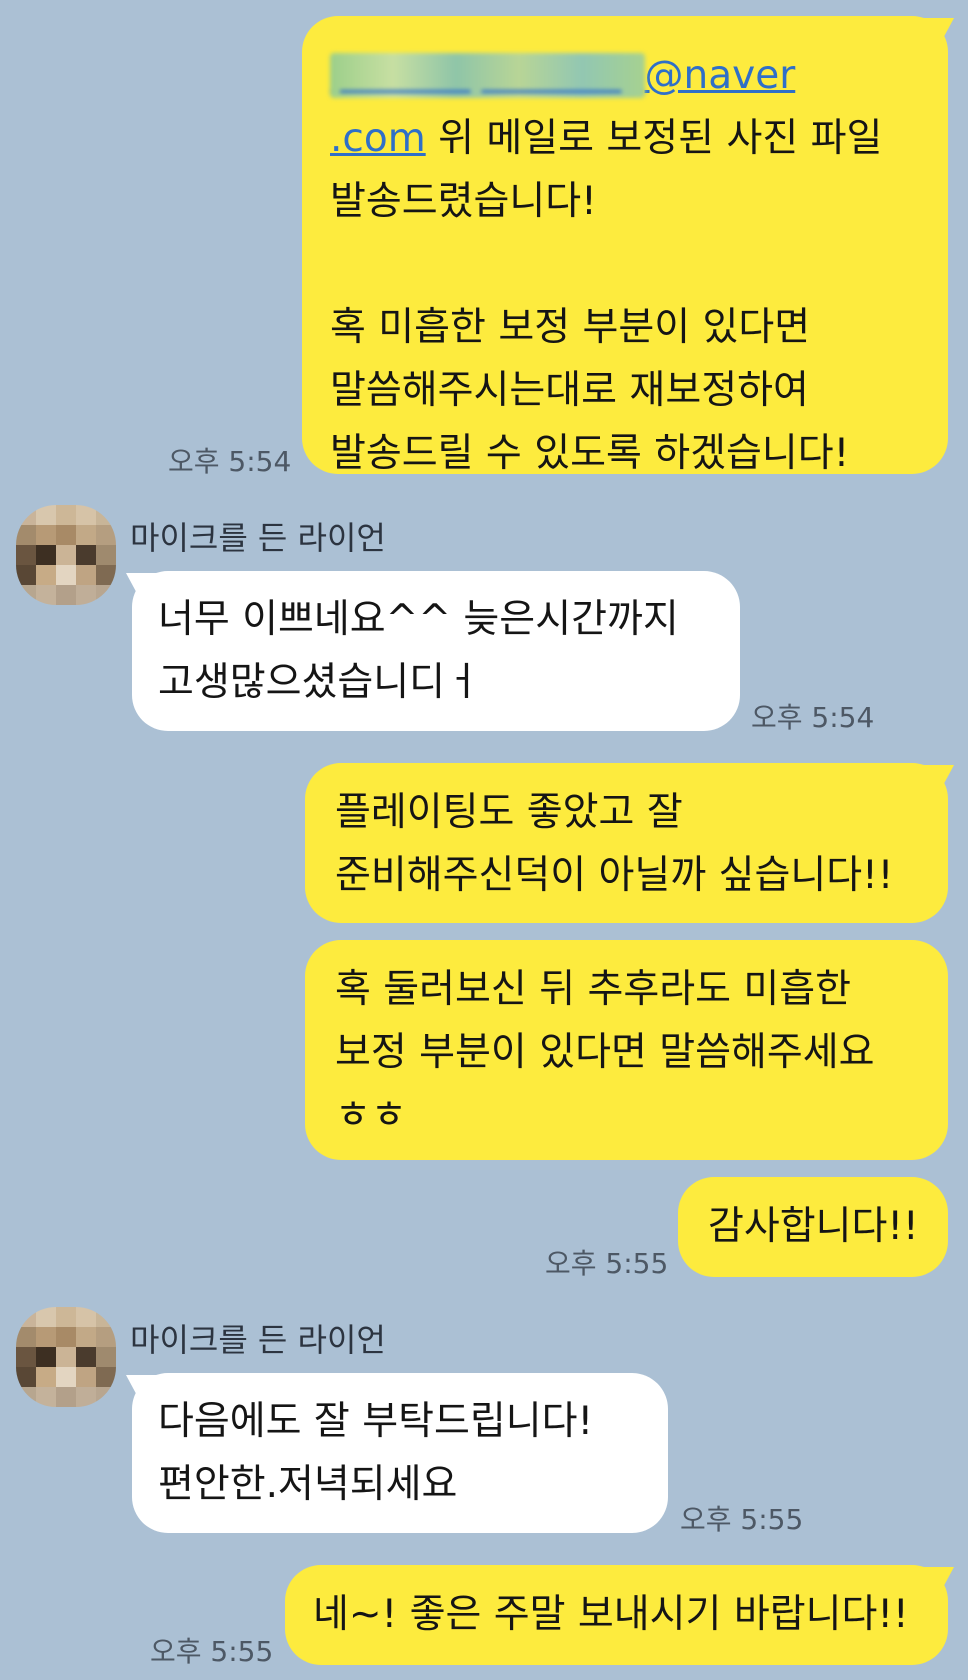 This screenshot has width=968, height=1680. What do you see at coordinates (376, 1453) in the screenshot?
I see `message-text: 다음에도 잘 부탁드립니다! 편안한.저녁되세요` at bounding box center [376, 1453].